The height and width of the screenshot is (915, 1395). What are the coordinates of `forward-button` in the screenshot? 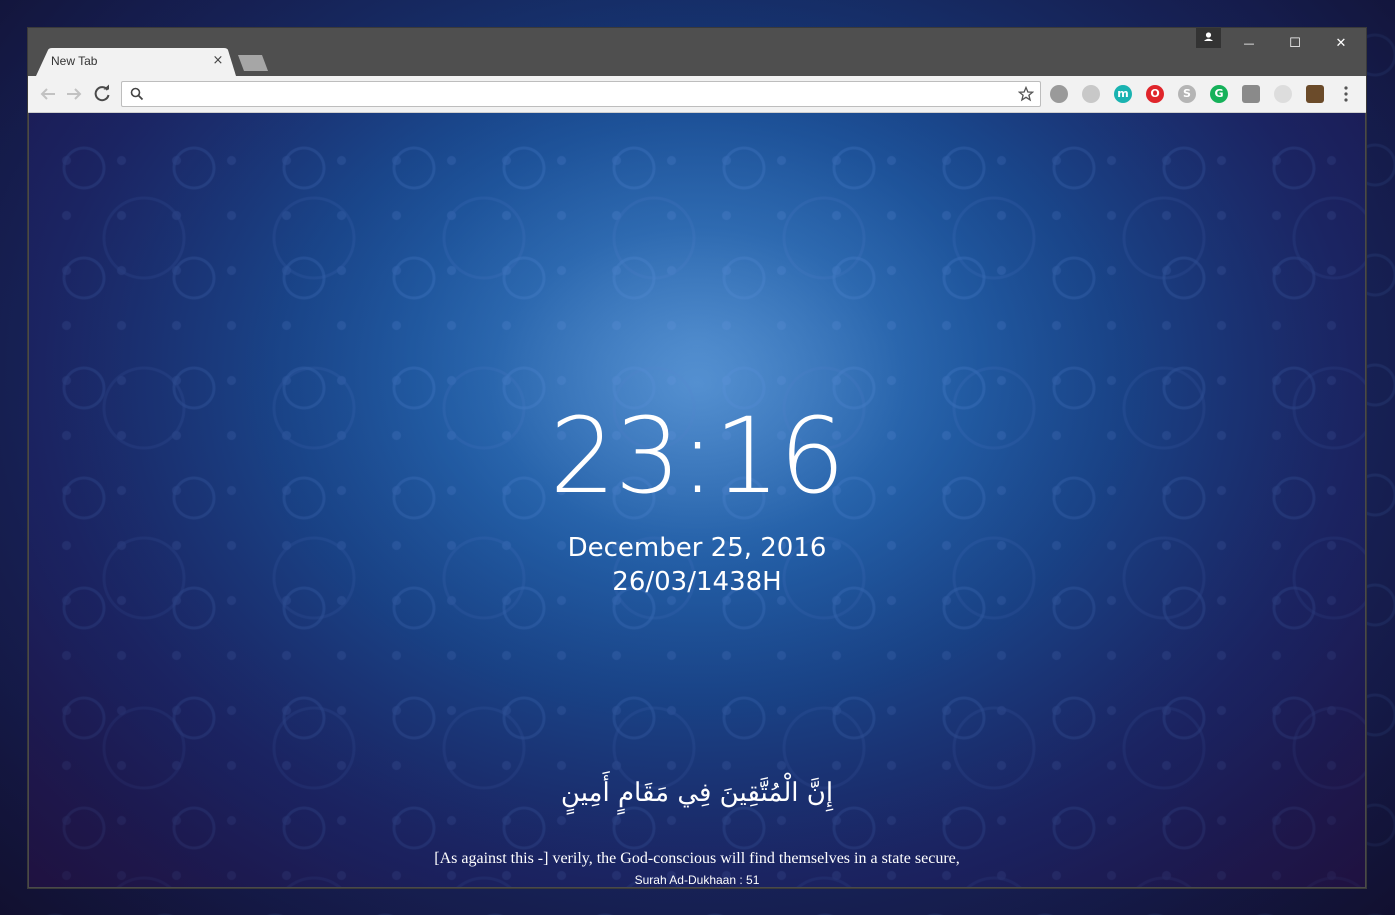 It's located at (74, 94).